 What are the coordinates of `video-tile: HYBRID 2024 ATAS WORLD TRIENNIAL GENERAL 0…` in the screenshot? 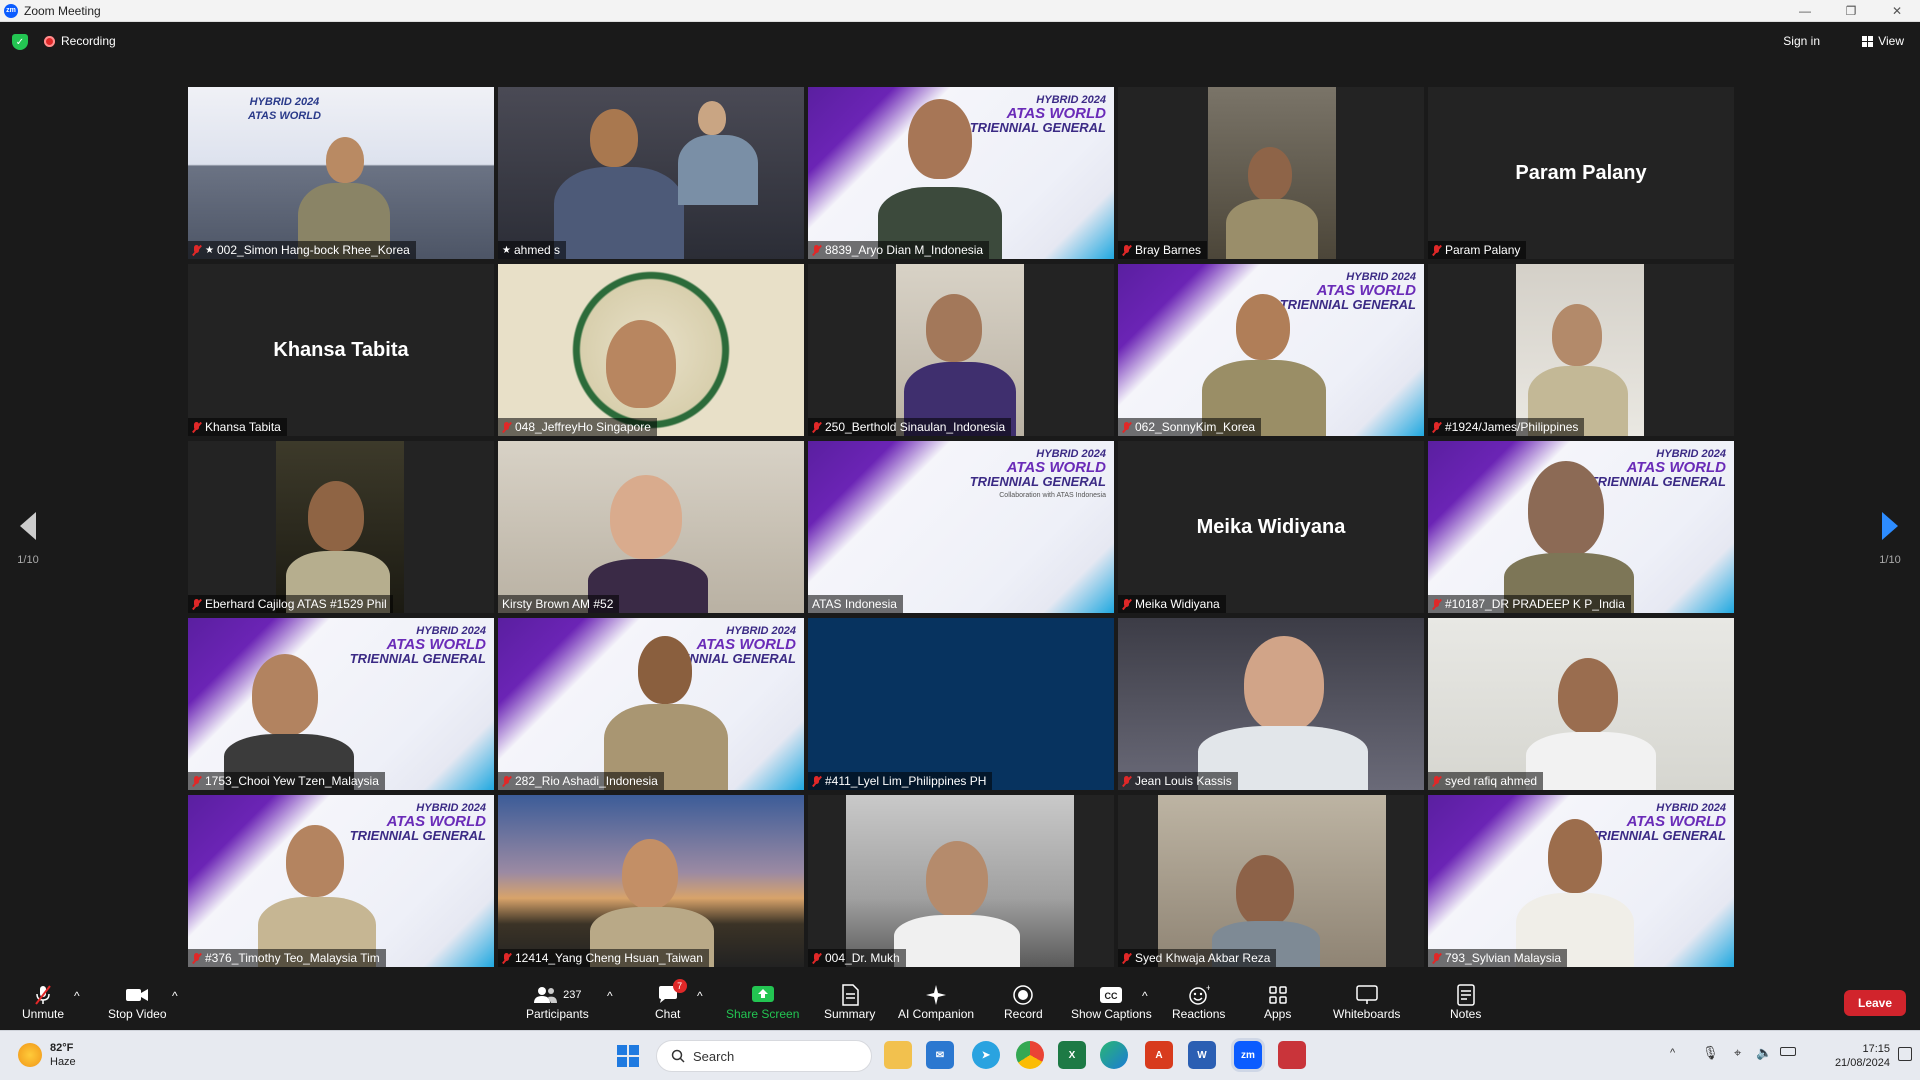 It's located at (1271, 350).